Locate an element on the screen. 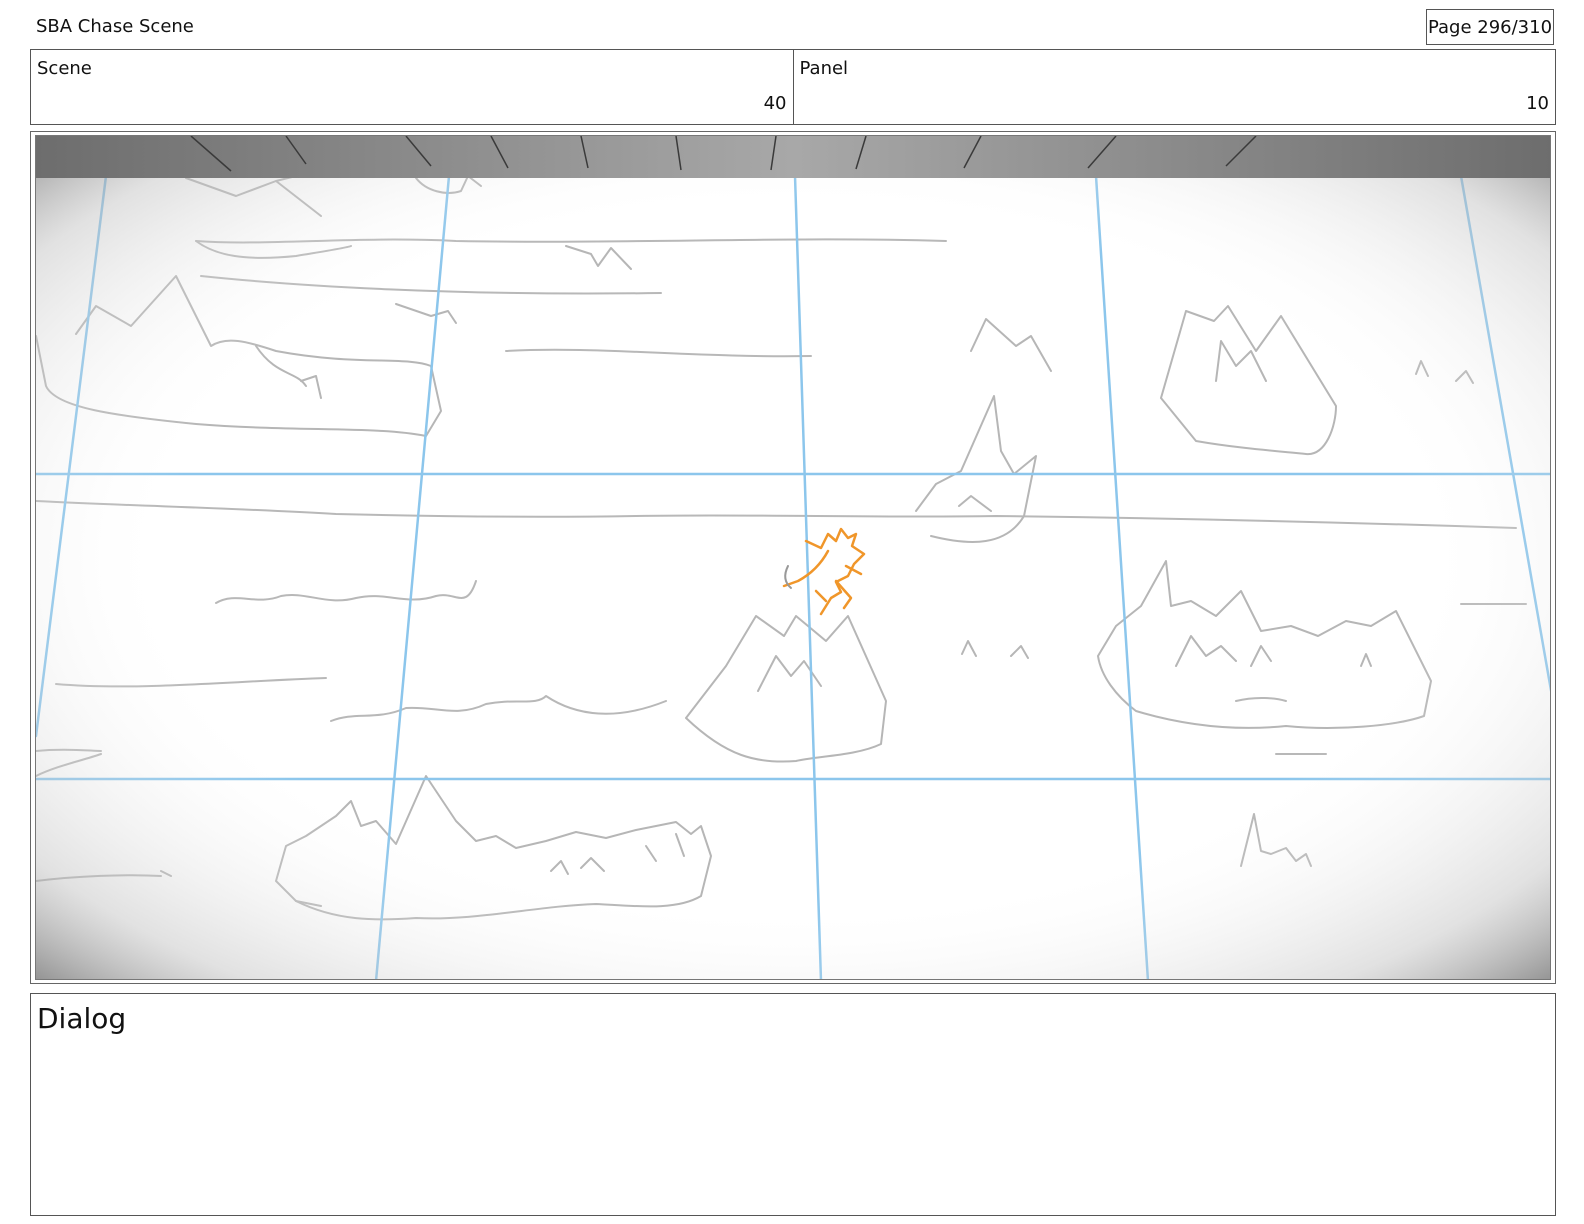 Image resolution: width=1584 pixels, height=1224 pixels. storyboard-title: SBA Chase Scene is located at coordinates (115, 26).